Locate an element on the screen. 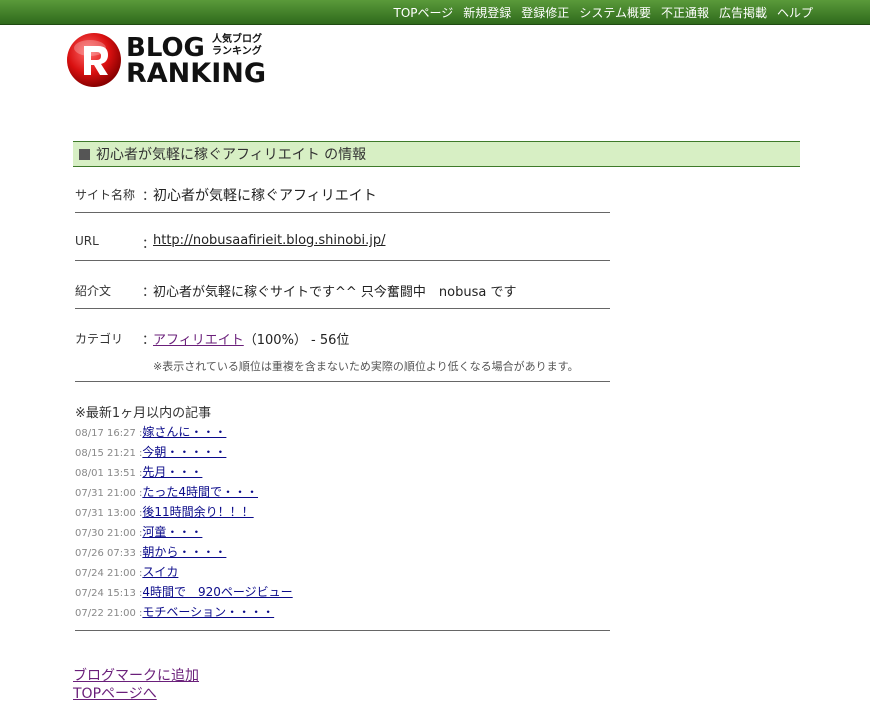 The height and width of the screenshot is (720, 870). square-bullet-icon is located at coordinates (84, 154).